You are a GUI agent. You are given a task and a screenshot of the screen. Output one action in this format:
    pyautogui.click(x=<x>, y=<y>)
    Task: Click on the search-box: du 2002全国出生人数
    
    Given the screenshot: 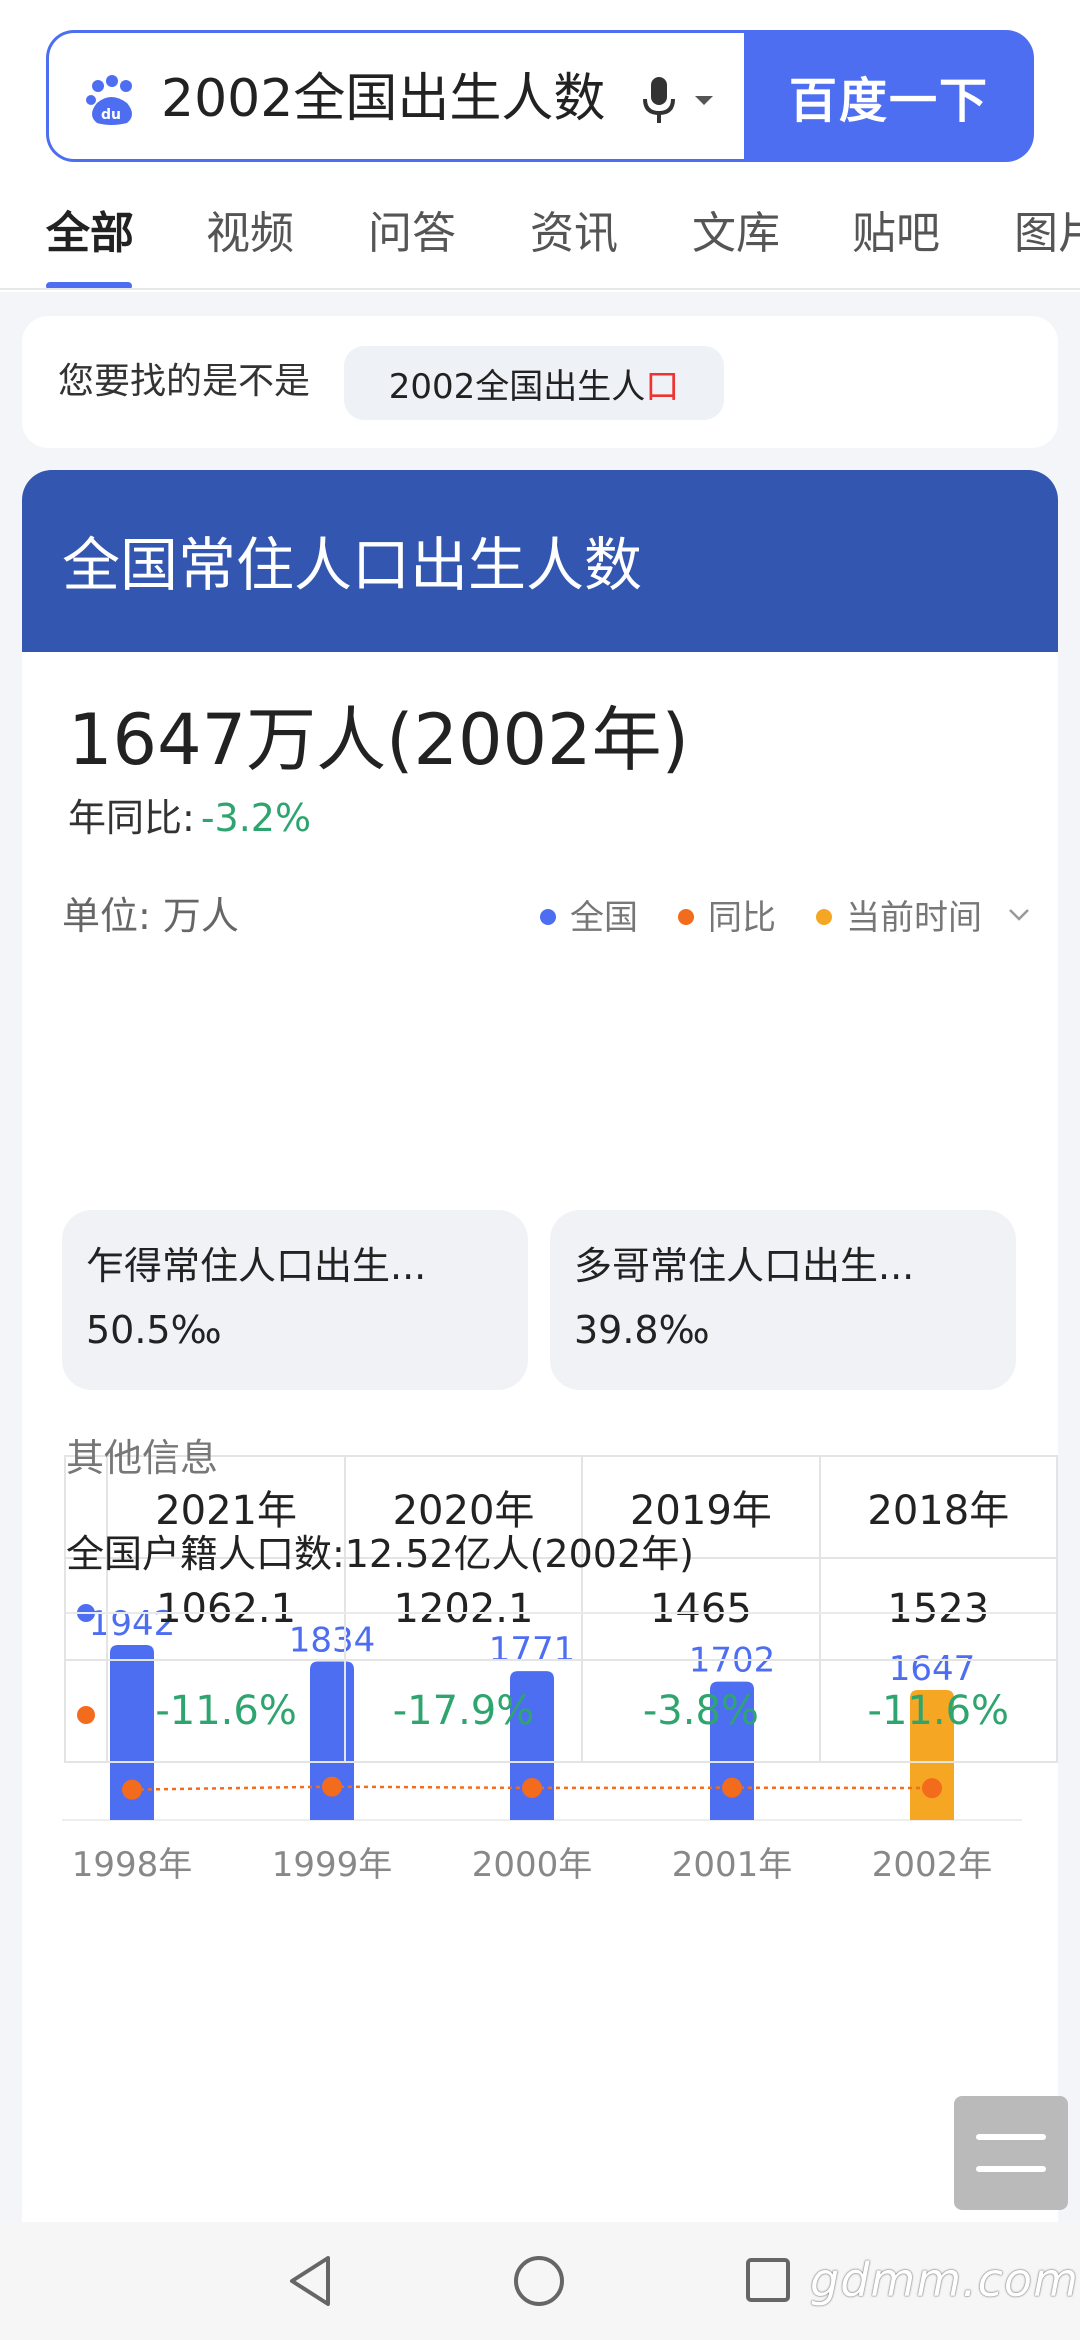 What is the action you would take?
    pyautogui.click(x=396, y=96)
    